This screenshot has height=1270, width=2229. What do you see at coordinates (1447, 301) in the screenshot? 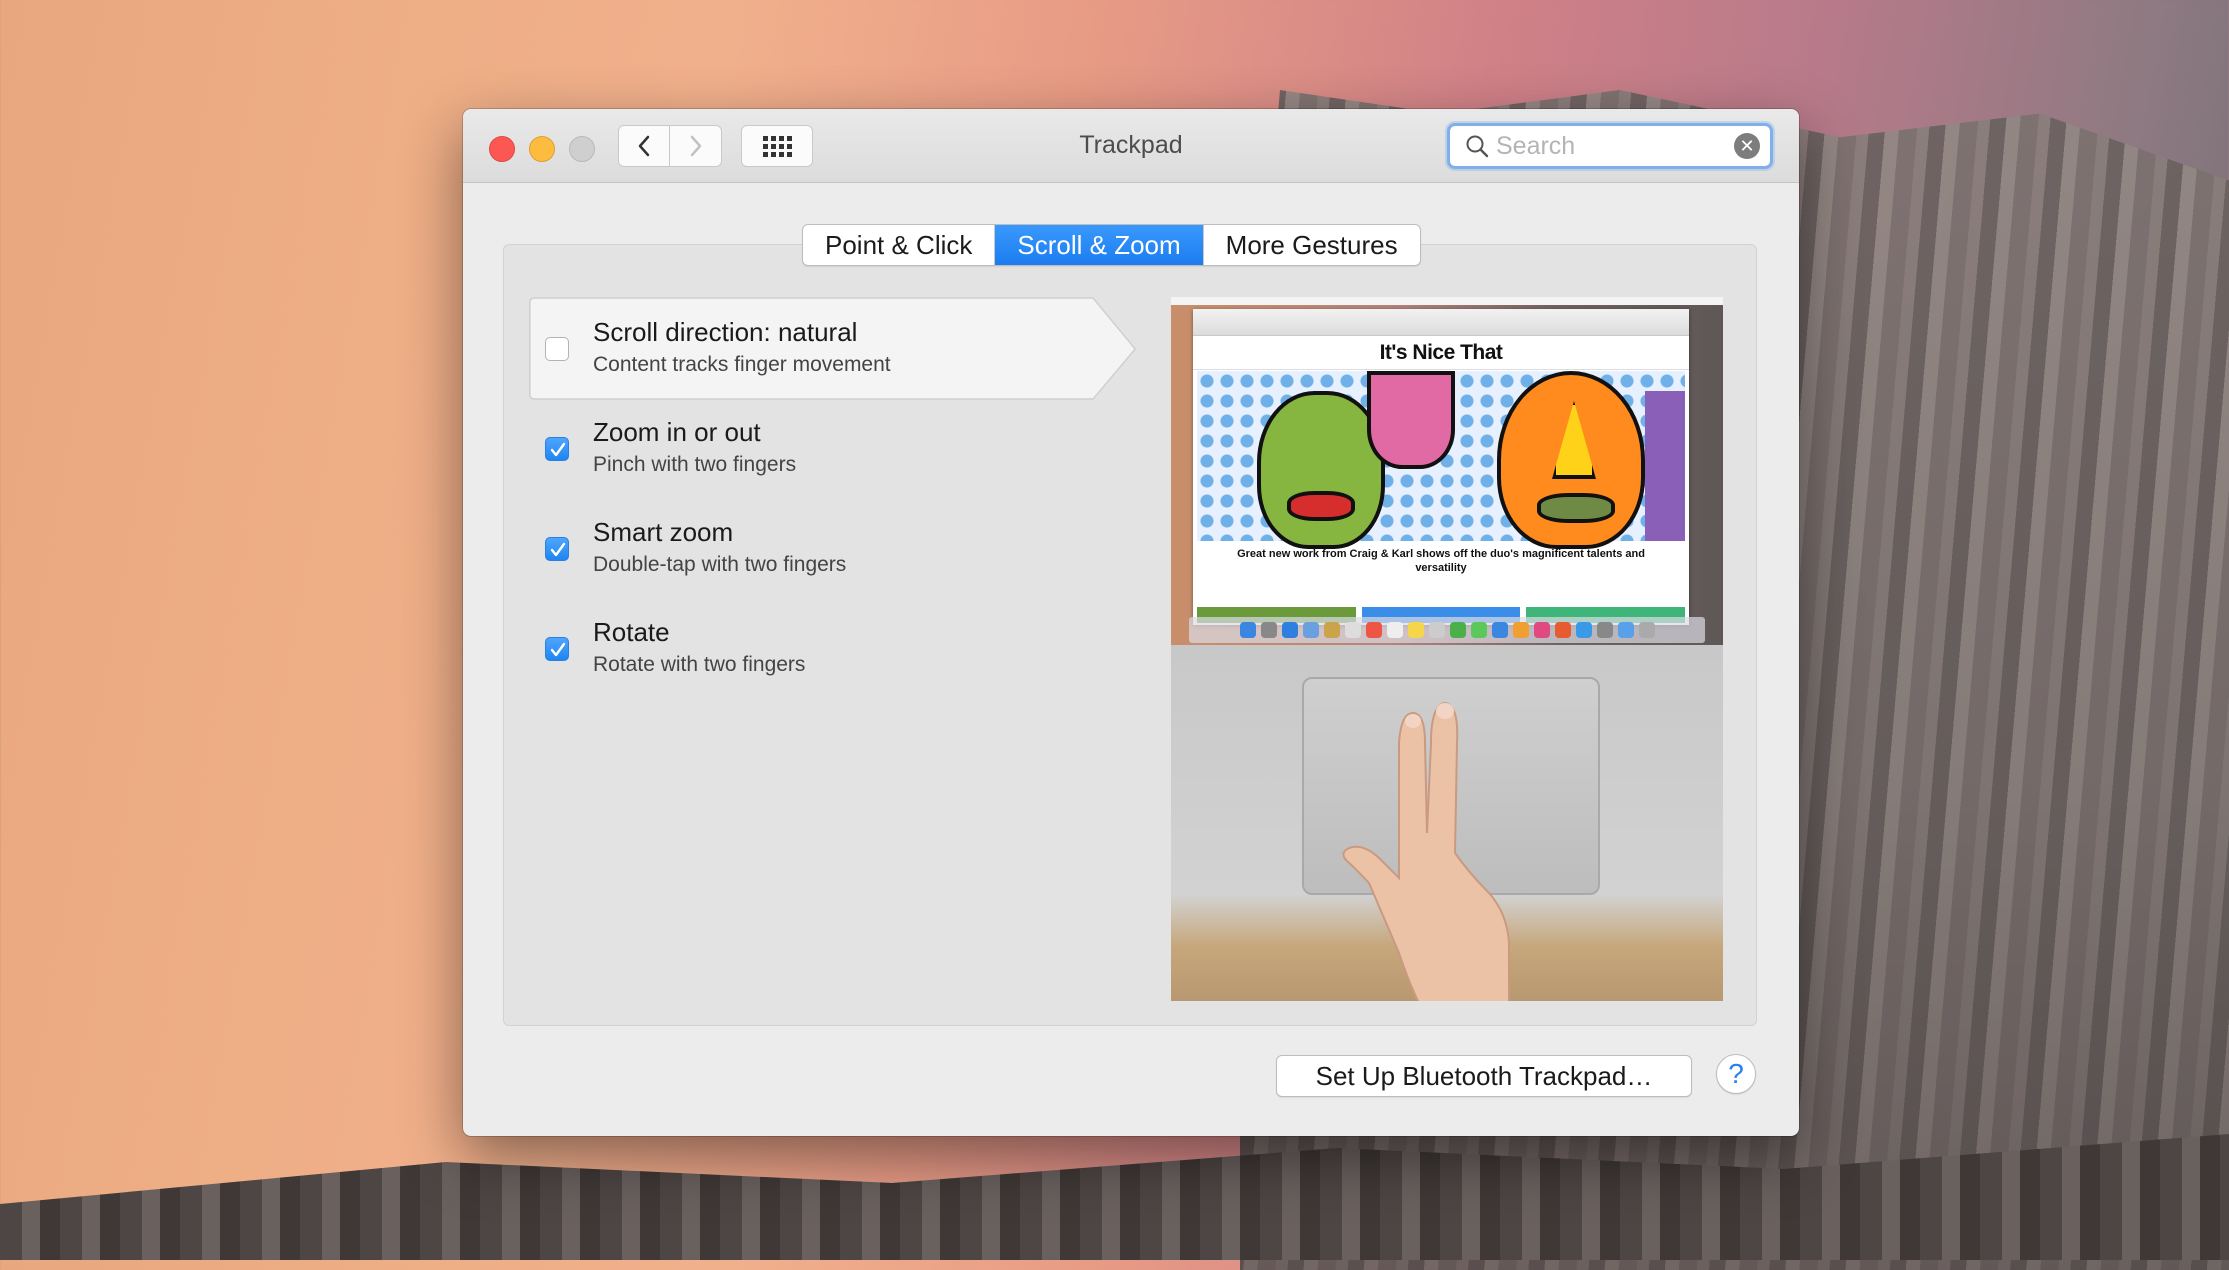
I see `preview-menubar` at bounding box center [1447, 301].